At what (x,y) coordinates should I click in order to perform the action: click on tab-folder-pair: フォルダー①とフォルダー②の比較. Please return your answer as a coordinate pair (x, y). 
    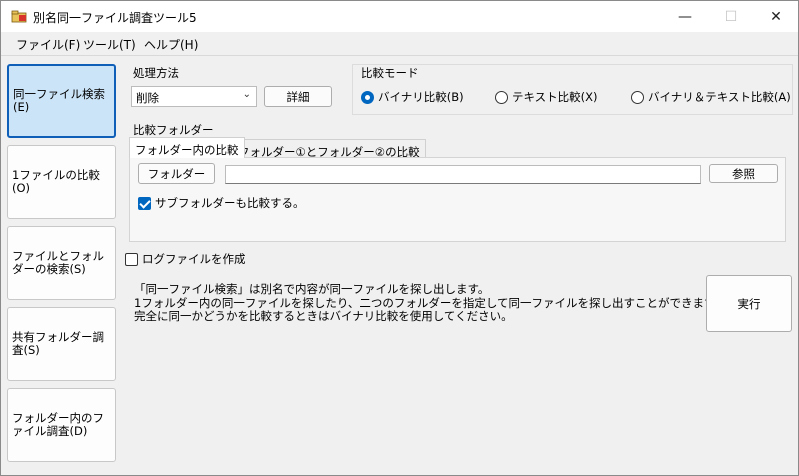
    Looking at the image, I should click on (329, 149).